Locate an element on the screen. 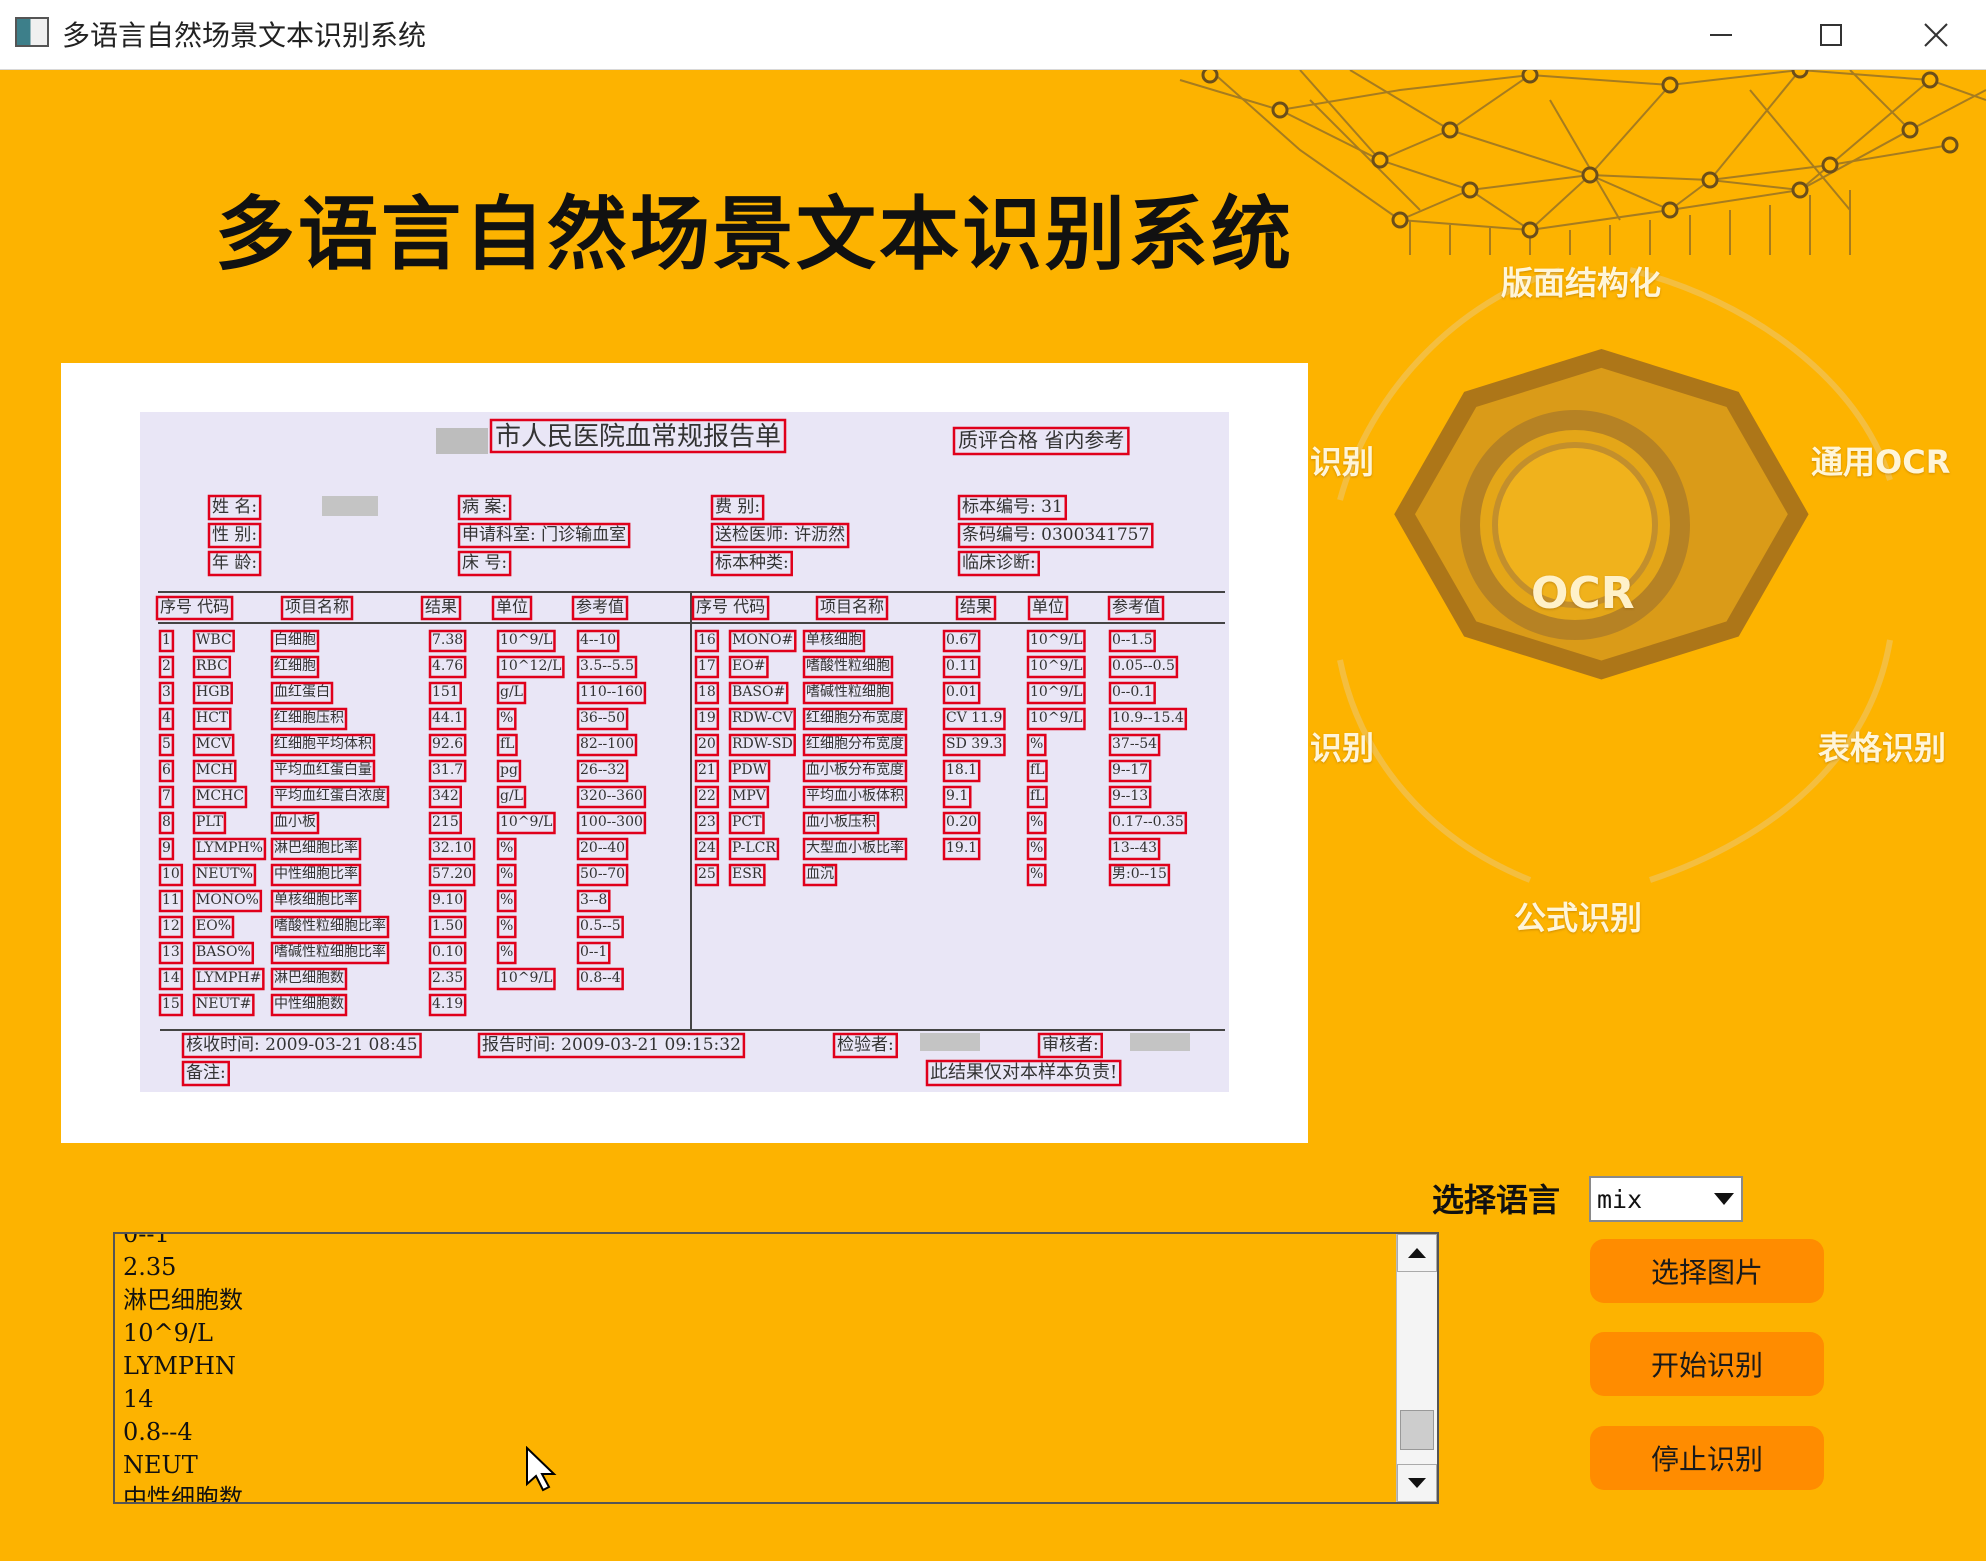  table-cell-text: 4 is located at coordinates (166, 718).